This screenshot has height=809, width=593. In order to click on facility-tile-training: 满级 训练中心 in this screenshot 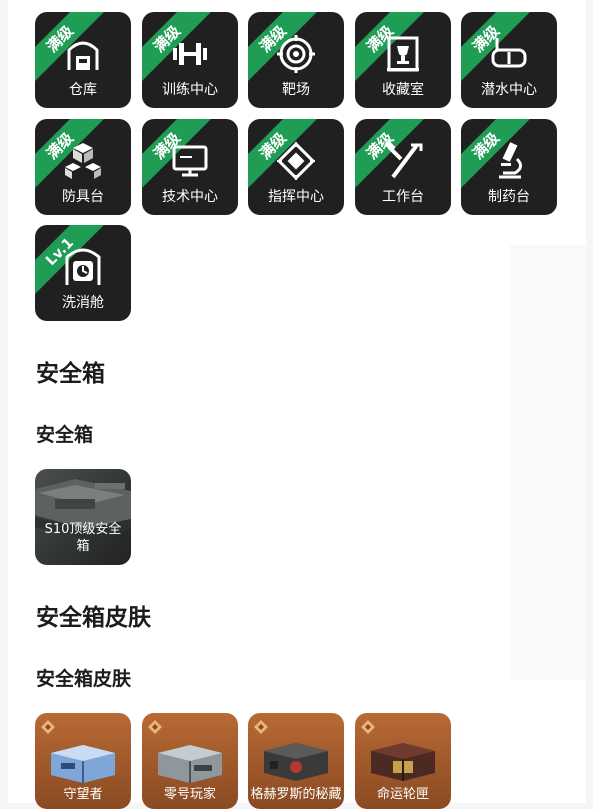, I will do `click(190, 60)`.